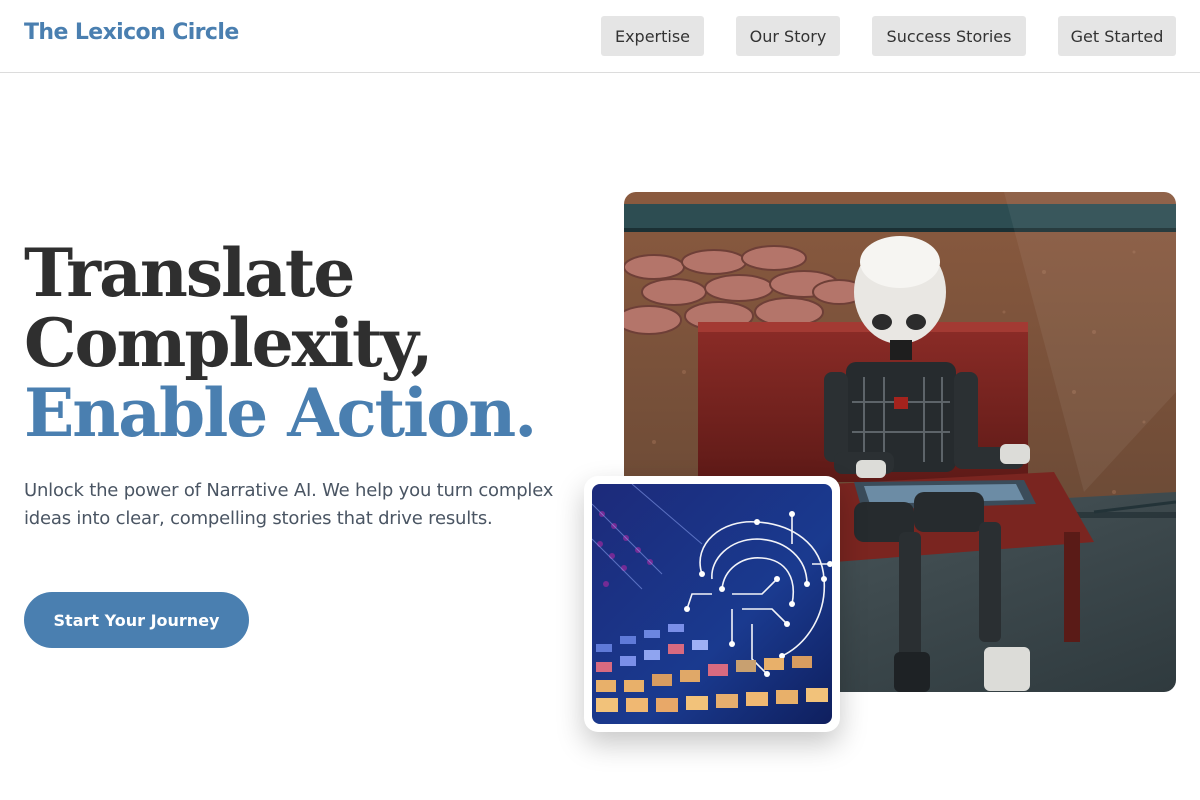  Describe the element at coordinates (652, 36) in the screenshot. I see `nav-expertise-button: Expertise` at that location.